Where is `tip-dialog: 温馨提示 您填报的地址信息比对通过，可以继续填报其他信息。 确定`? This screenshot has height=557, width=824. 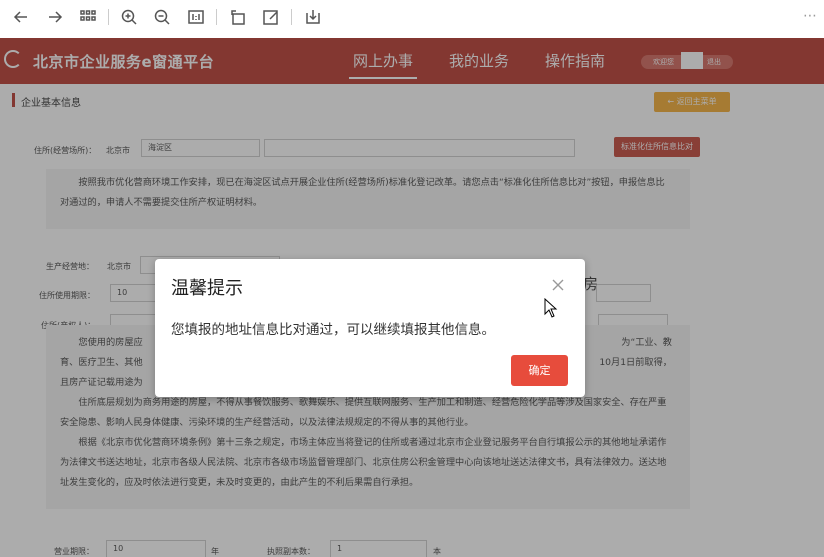 tip-dialog: 温馨提示 您填报的地址信息比对通过，可以继续填报其他信息。 确定 is located at coordinates (370, 328).